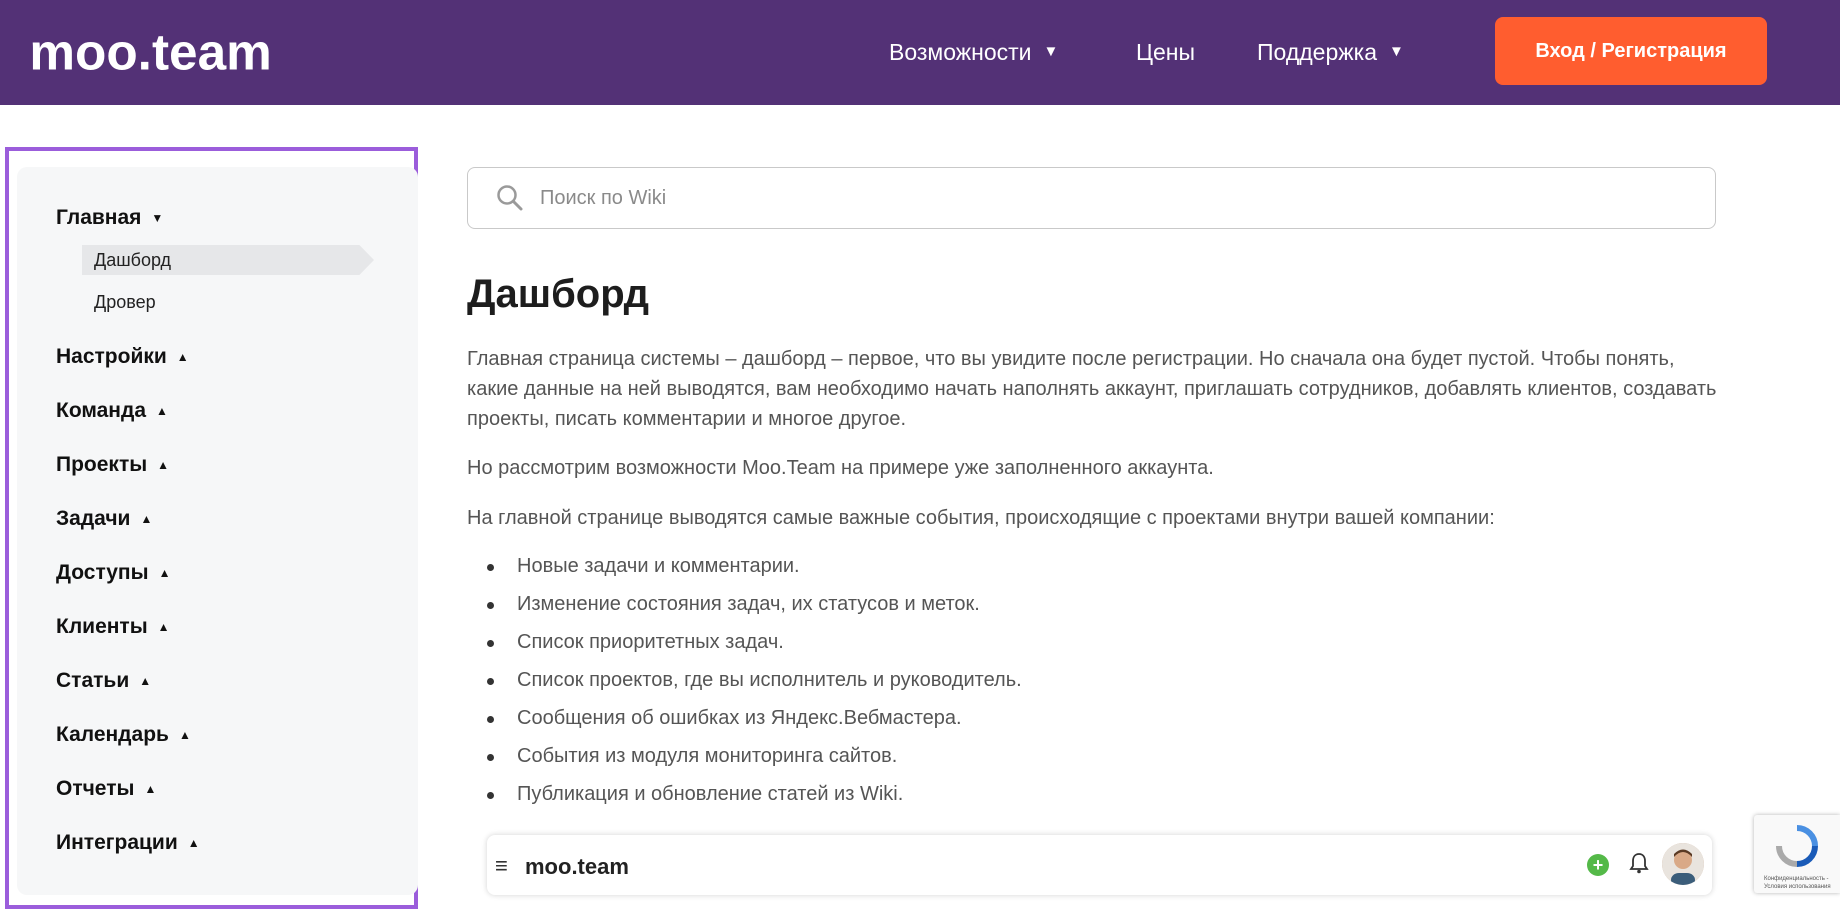 The image size is (1840, 914). I want to click on sidebar-item-drover: Дровер, so click(119, 302).